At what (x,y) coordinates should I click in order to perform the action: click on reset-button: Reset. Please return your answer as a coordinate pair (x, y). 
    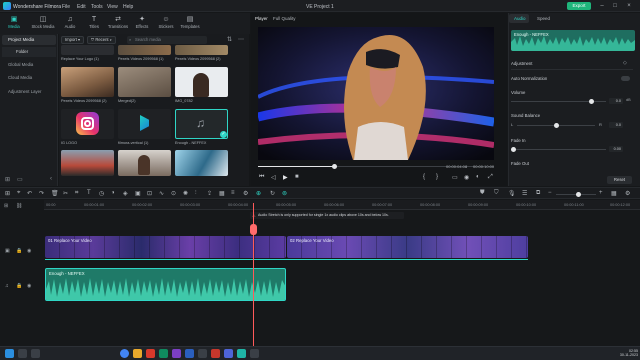
    Looking at the image, I should click on (619, 180).